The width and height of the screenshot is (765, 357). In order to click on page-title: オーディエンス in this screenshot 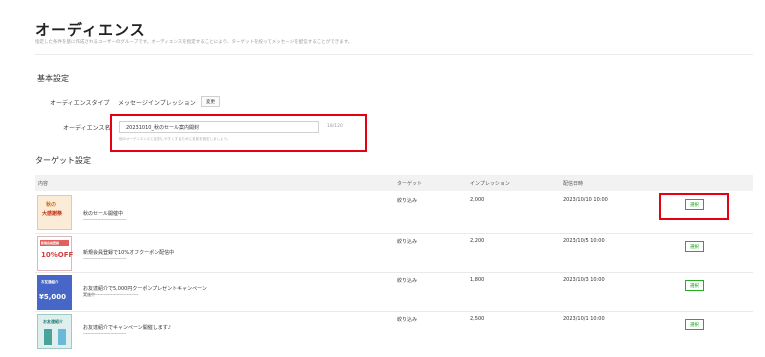, I will do `click(90, 30)`.